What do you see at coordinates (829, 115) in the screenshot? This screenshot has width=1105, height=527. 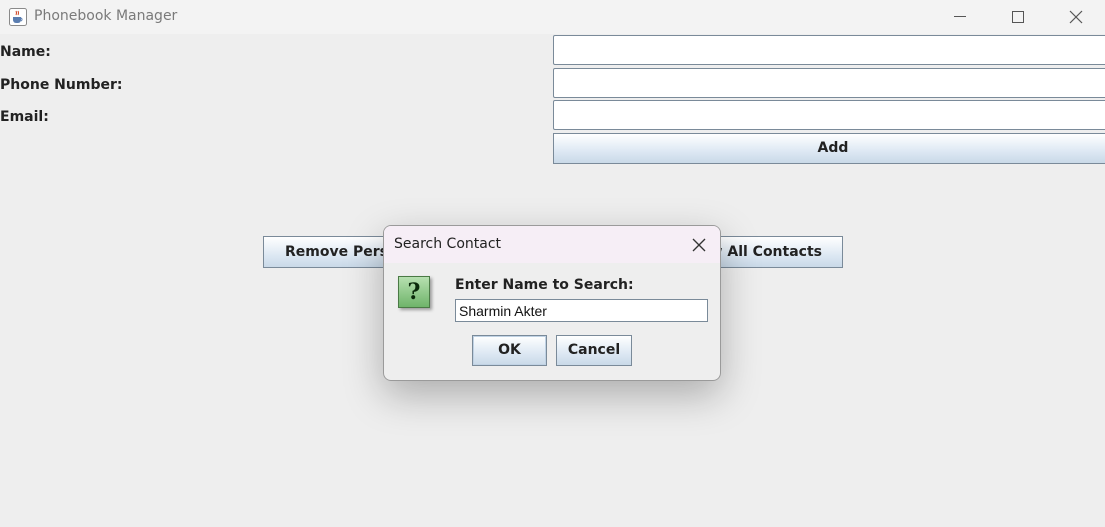 I see `email-field` at bounding box center [829, 115].